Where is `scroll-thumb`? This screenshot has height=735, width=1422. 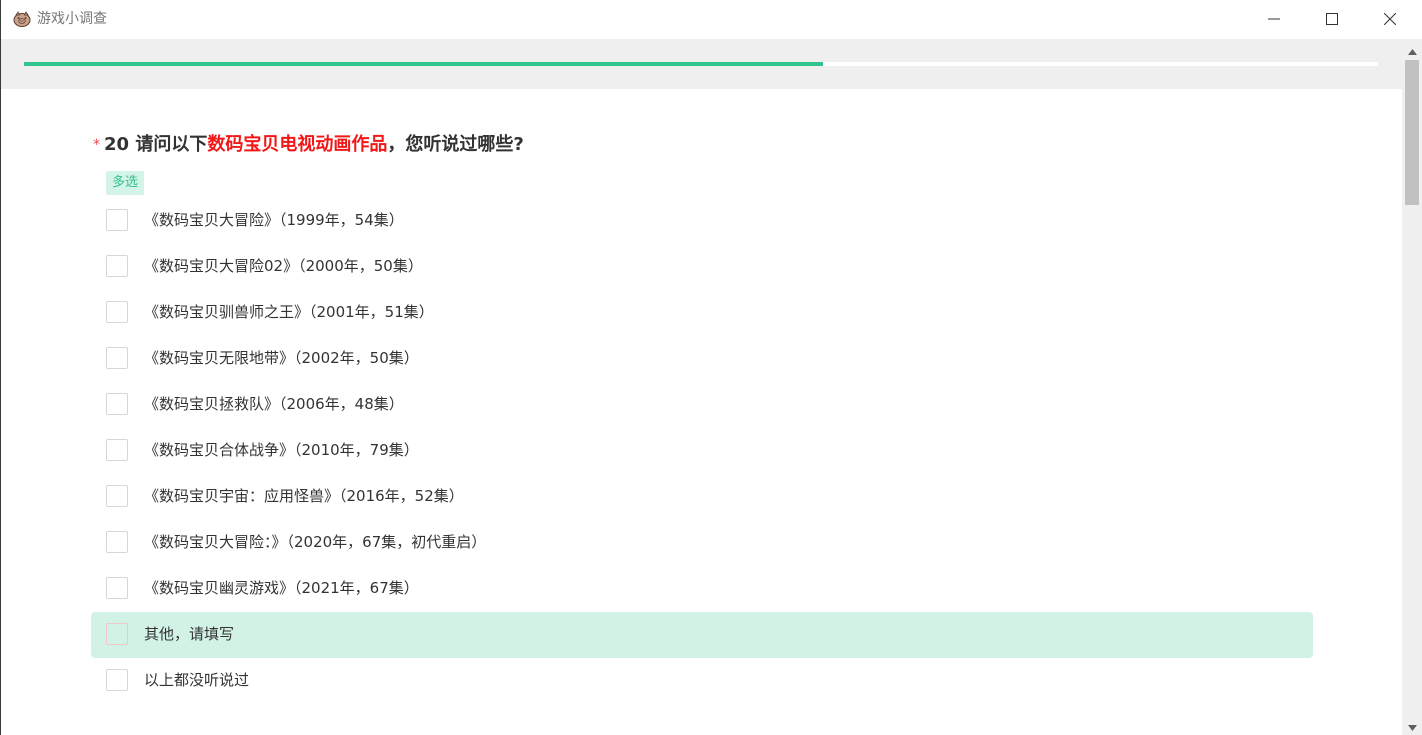
scroll-thumb is located at coordinates (1412, 132).